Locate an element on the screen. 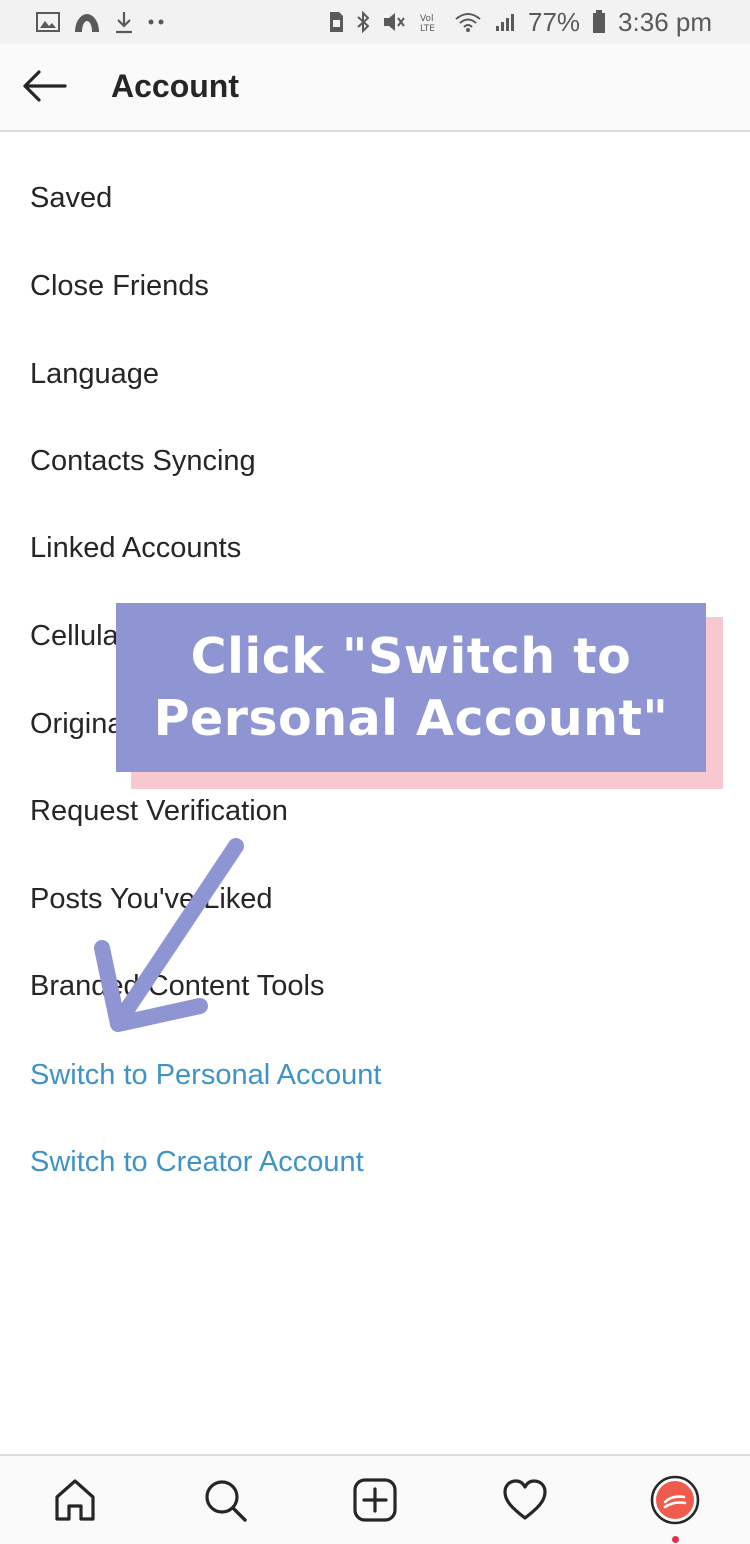 The image size is (750, 1544). activity-heart-icon is located at coordinates (525, 1502).